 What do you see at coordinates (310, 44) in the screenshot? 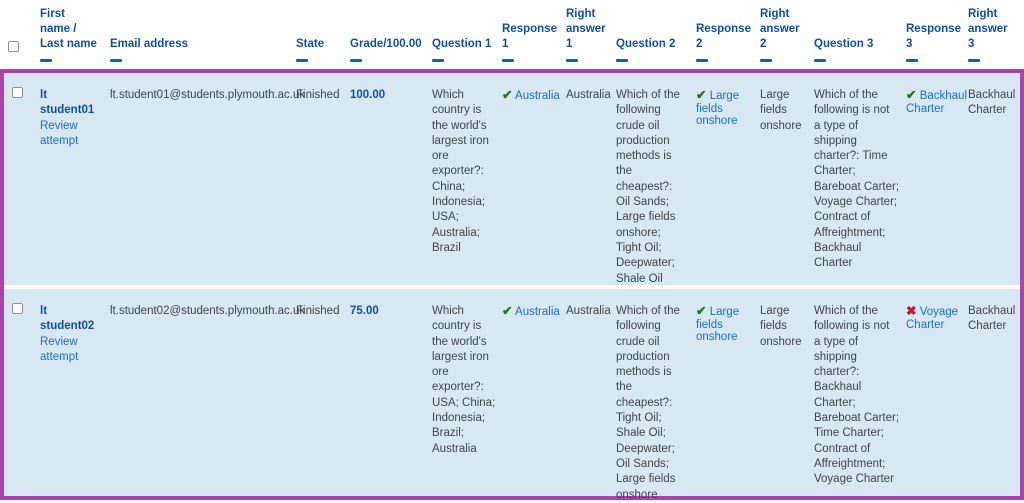
I see `column-header-label: State` at bounding box center [310, 44].